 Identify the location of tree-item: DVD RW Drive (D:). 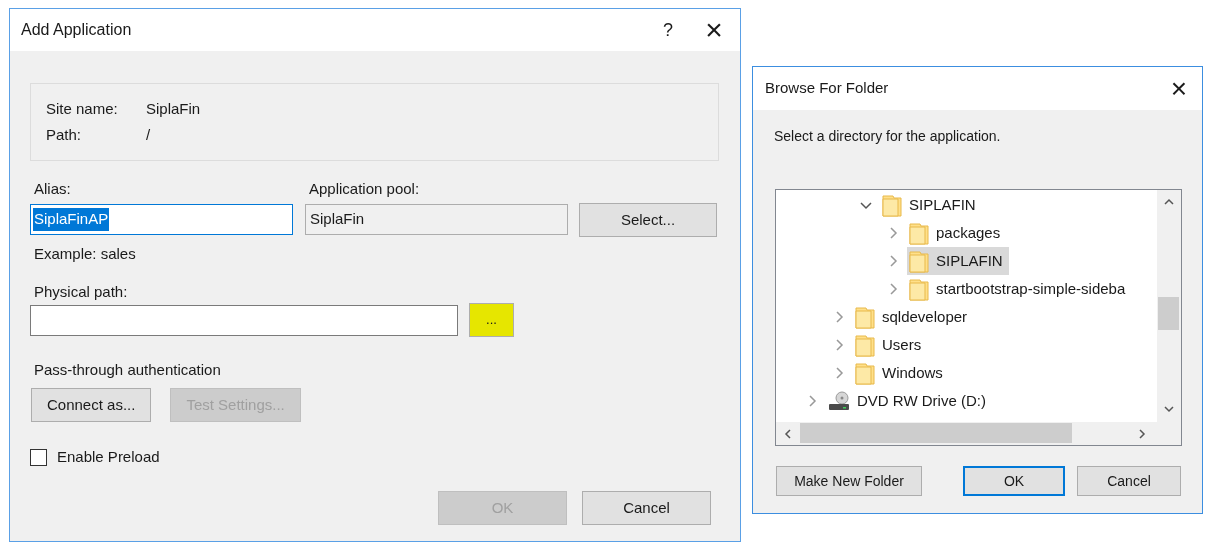
(909, 401).